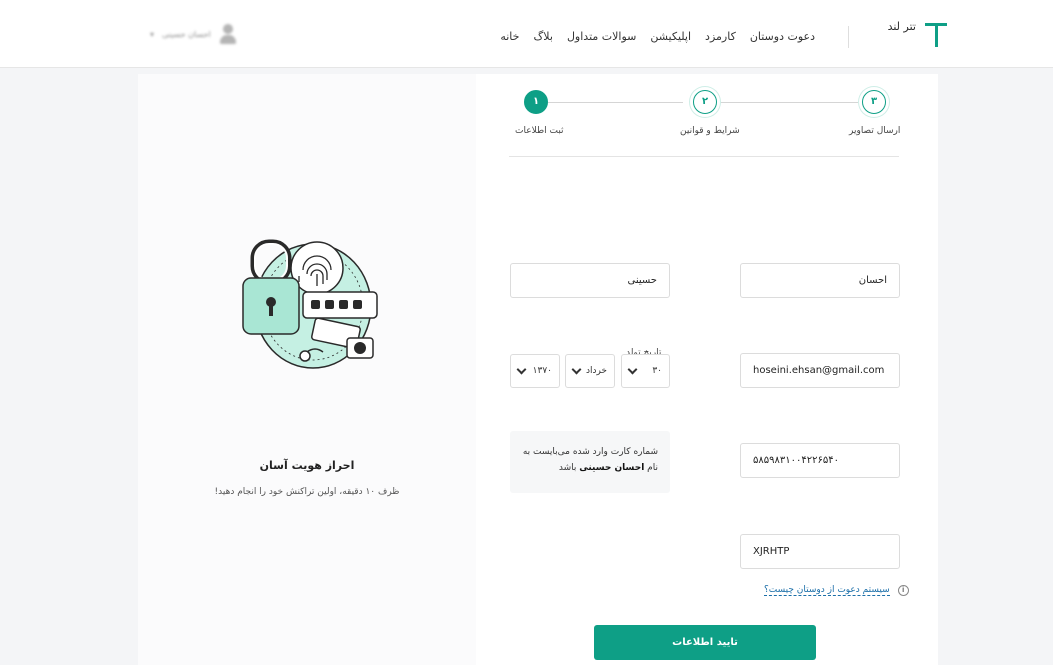 This screenshot has width=1053, height=665. I want to click on nav-app: اپلیکیشن, so click(670, 36).